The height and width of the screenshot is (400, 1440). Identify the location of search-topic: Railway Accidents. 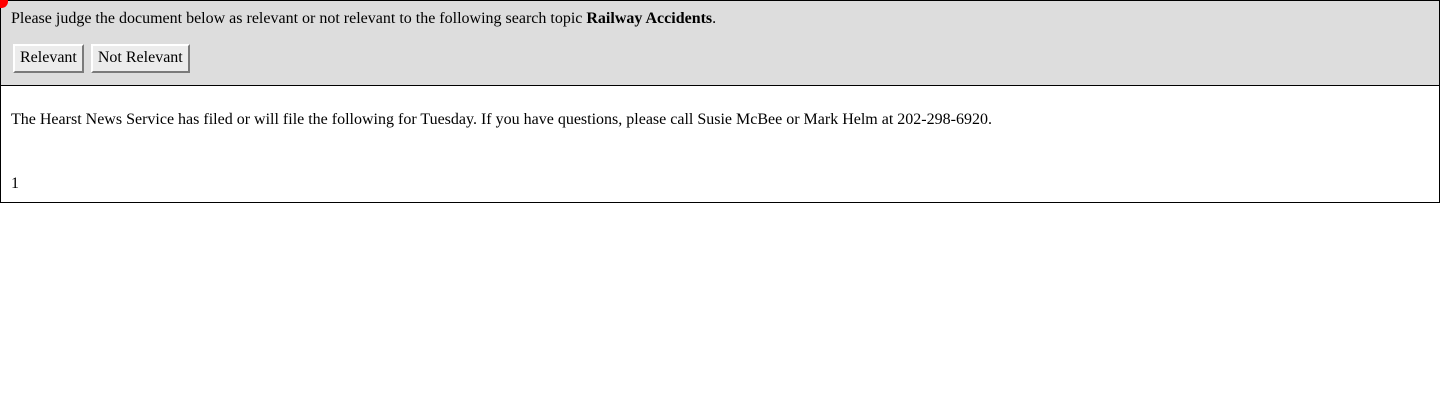
(649, 18).